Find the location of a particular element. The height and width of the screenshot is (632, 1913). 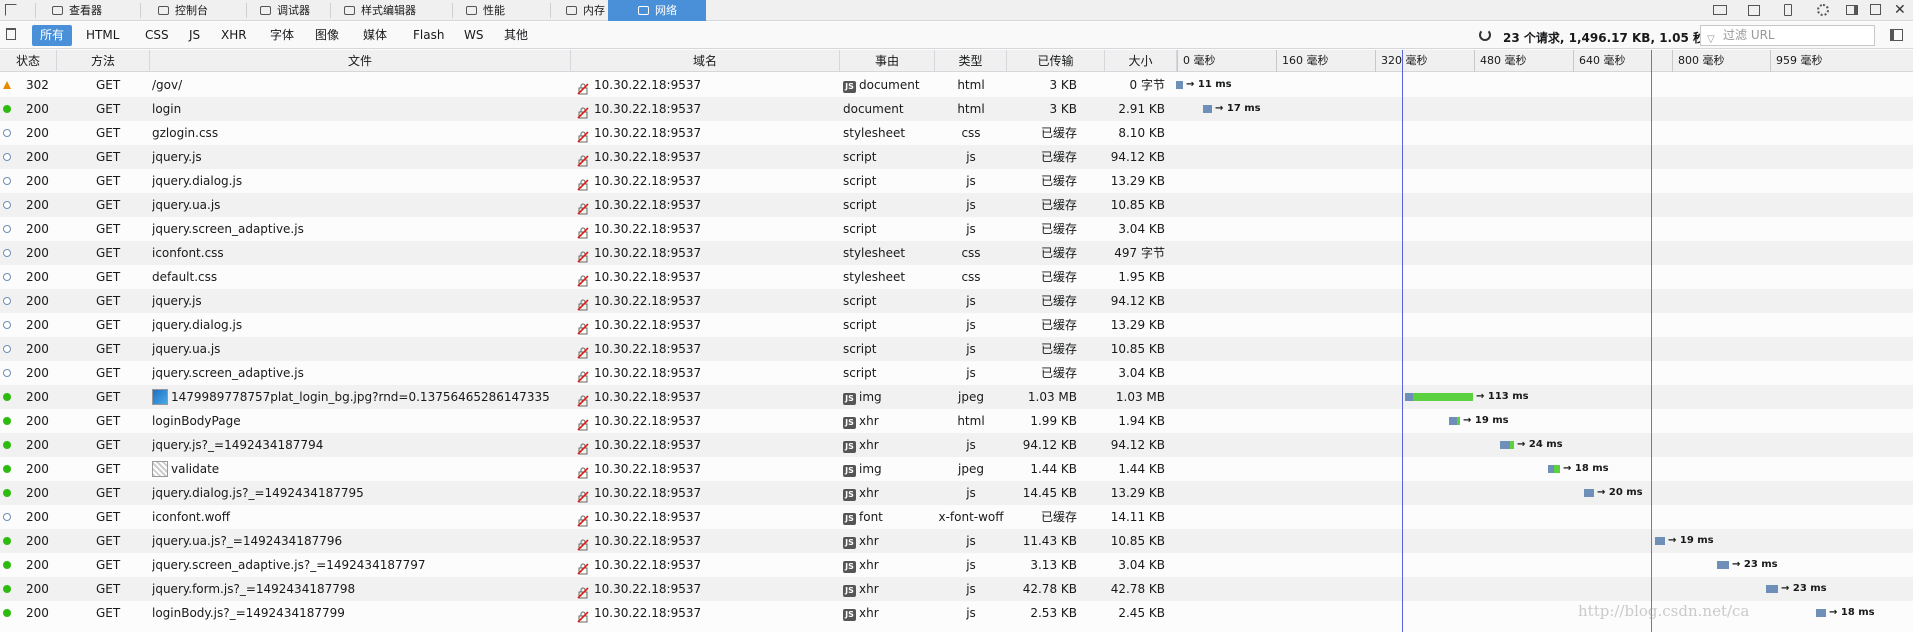

request-file: loginBodyPage is located at coordinates (361, 421).